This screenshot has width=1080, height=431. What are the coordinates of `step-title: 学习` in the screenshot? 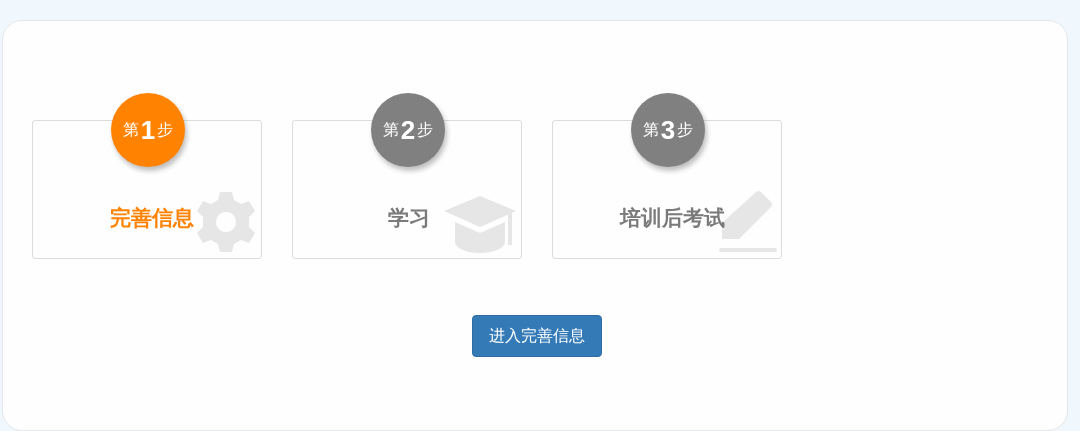 It's located at (409, 218).